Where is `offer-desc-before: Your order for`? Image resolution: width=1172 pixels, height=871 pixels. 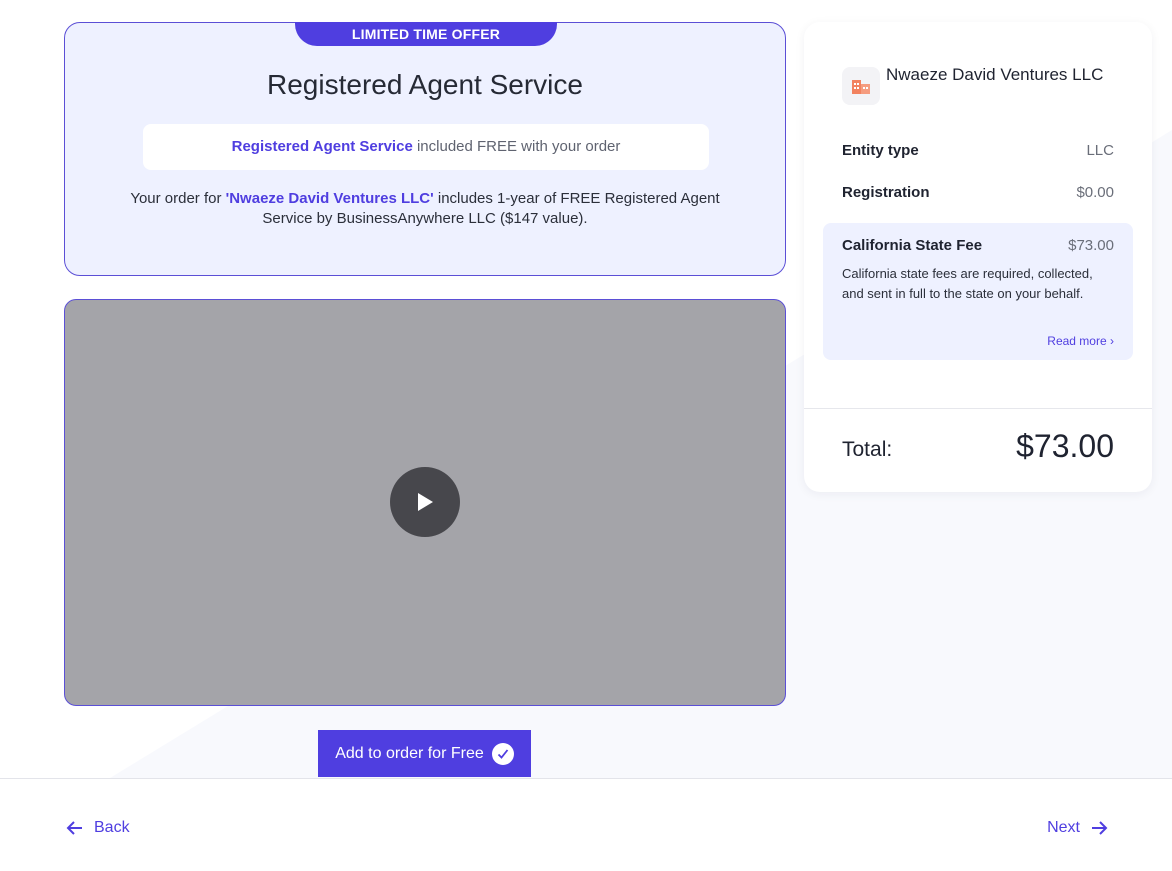
offer-desc-before: Your order for is located at coordinates (178, 198).